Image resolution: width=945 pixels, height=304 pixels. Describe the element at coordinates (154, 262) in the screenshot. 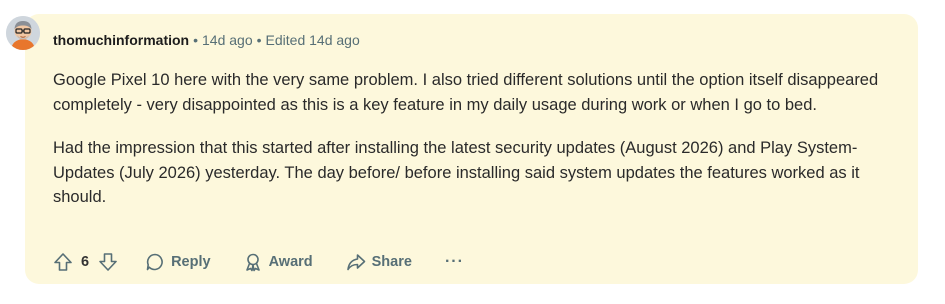

I see `reply-icon` at that location.